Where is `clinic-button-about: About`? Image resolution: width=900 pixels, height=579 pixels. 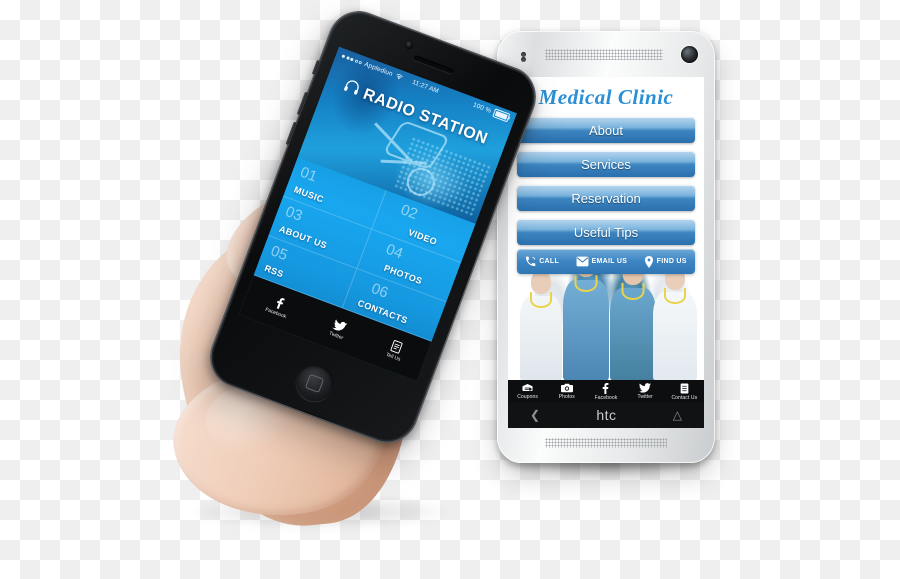 clinic-button-about: About is located at coordinates (606, 130).